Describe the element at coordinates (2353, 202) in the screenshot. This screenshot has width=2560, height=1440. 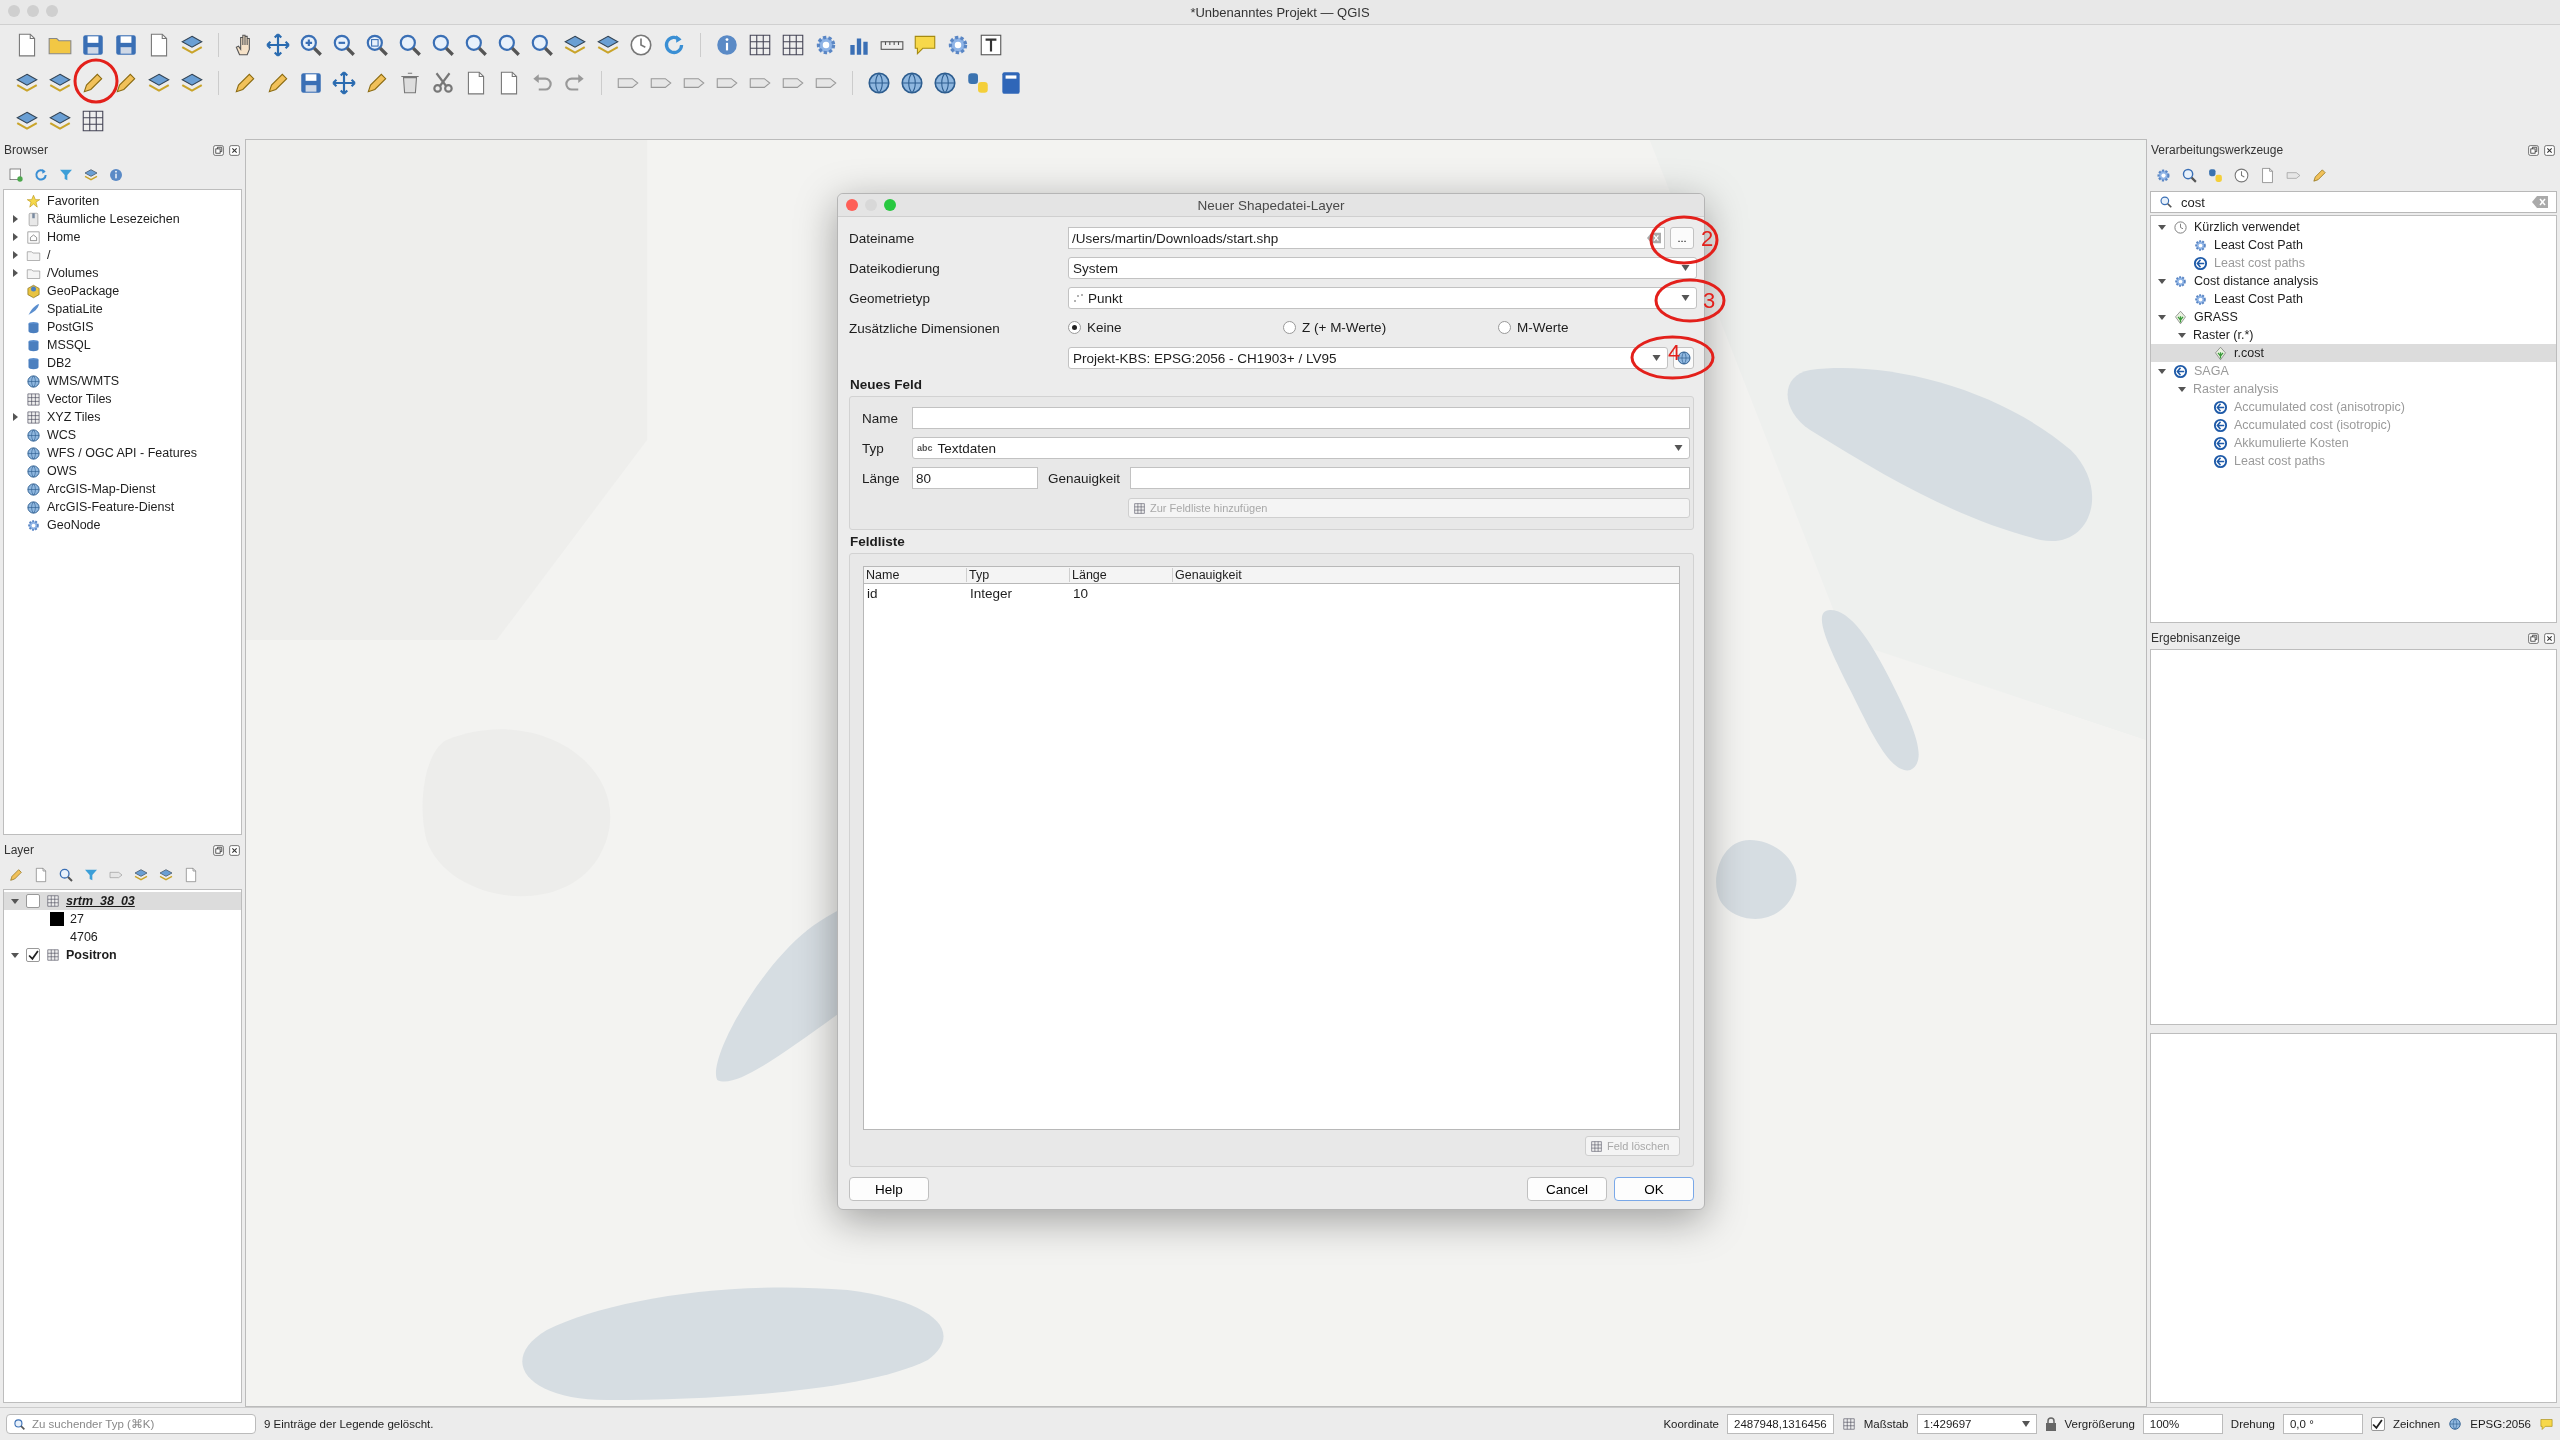
I see `search-field: cost` at that location.